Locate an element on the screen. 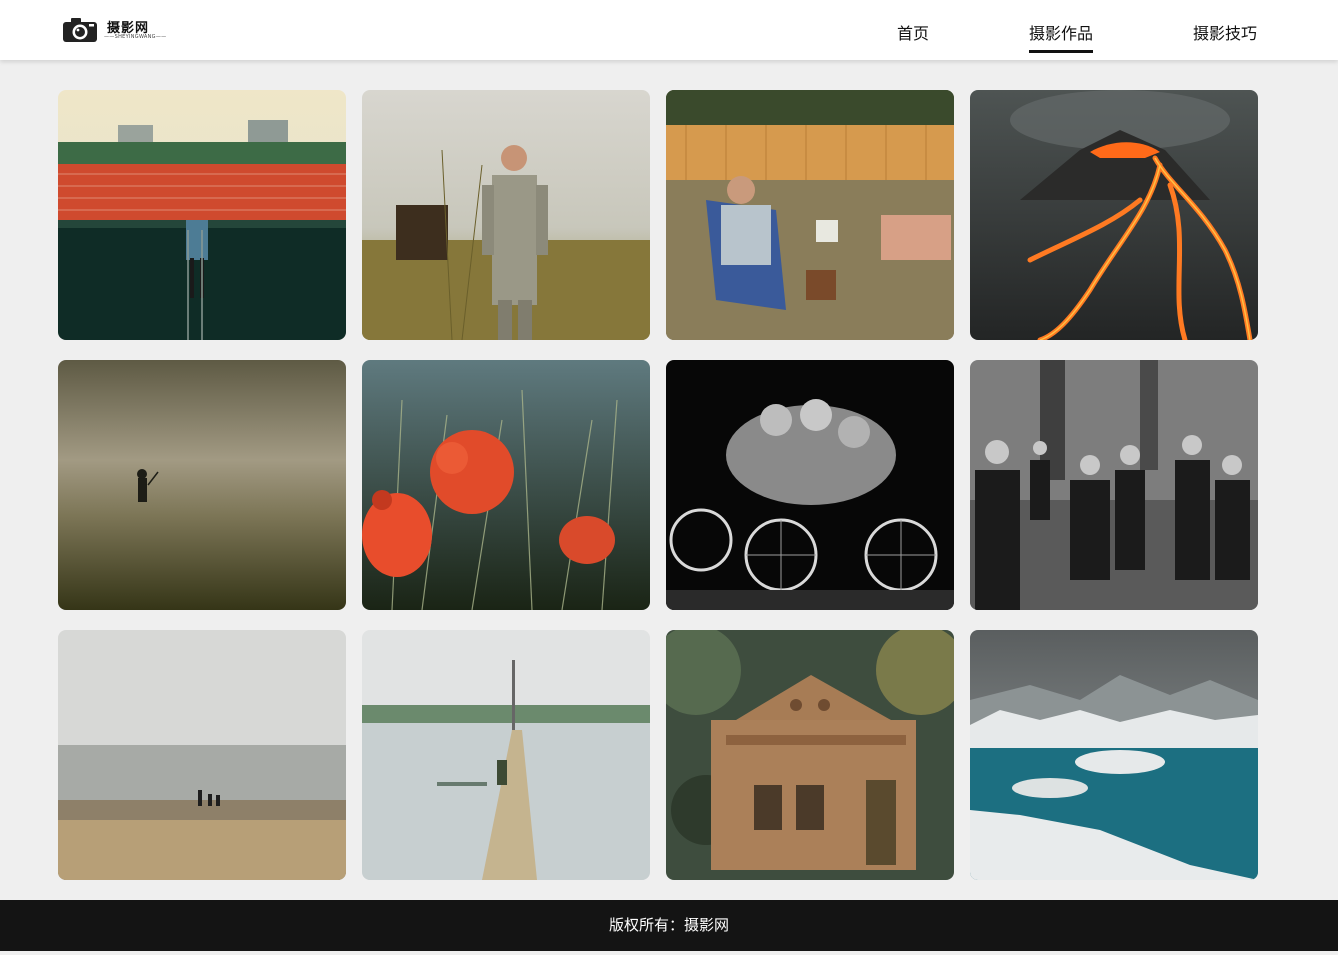 Image resolution: width=1338 pixels, height=955 pixels. snowy-fjord-photo is located at coordinates (1114, 755).